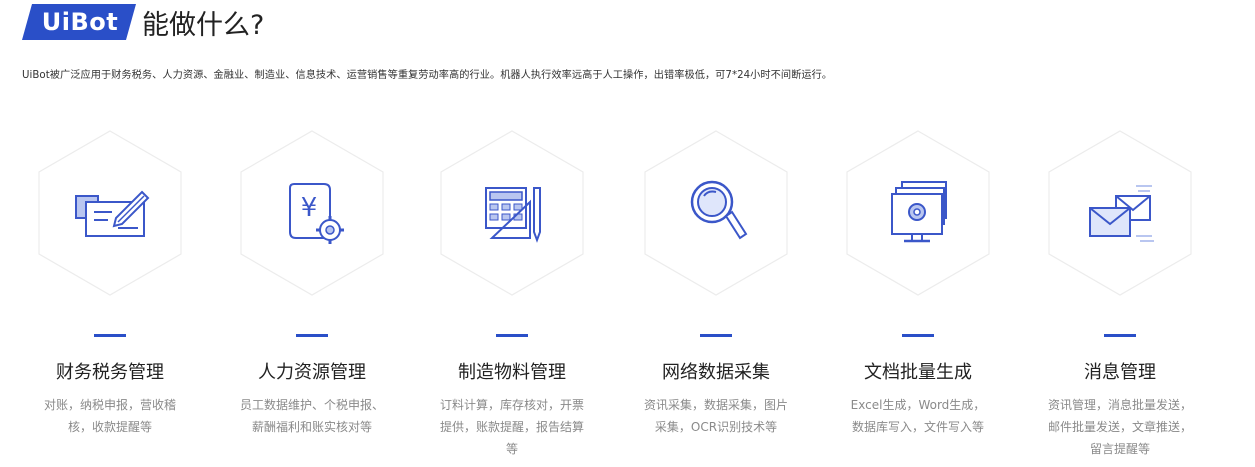  I want to click on feature-card-finance: 财务税务管理 对账，纳税申报，营收稽核，收款提醒等, so click(110, 298).